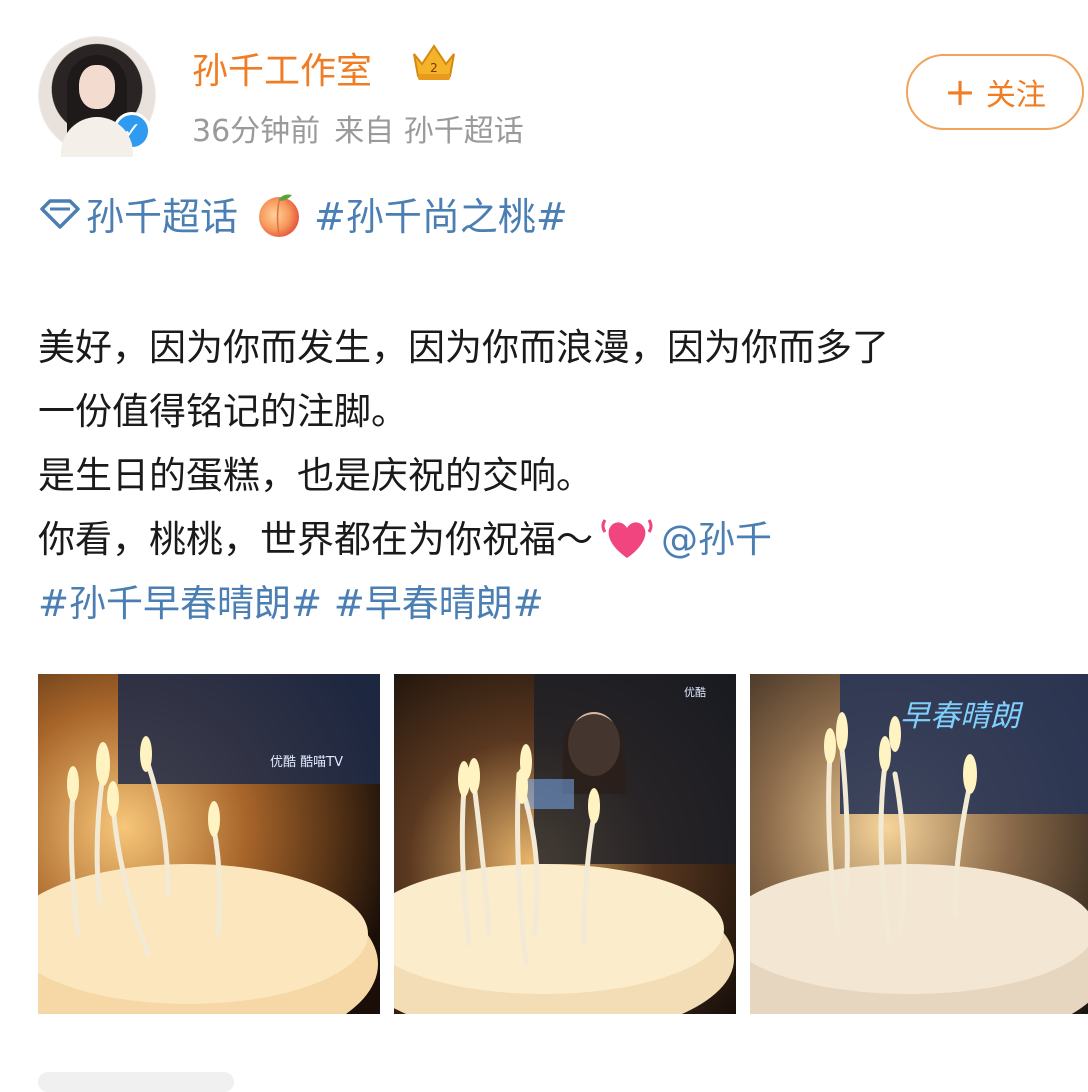  What do you see at coordinates (256, 131) in the screenshot?
I see `post-time: 36分钟前` at bounding box center [256, 131].